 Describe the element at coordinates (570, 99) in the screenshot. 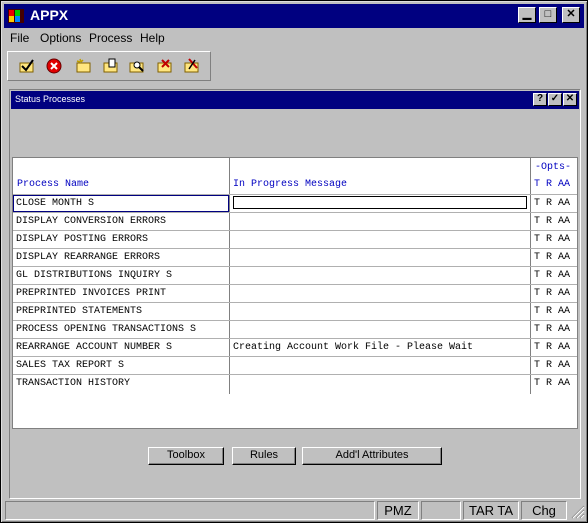

I see `child-close-button: ✕` at that location.